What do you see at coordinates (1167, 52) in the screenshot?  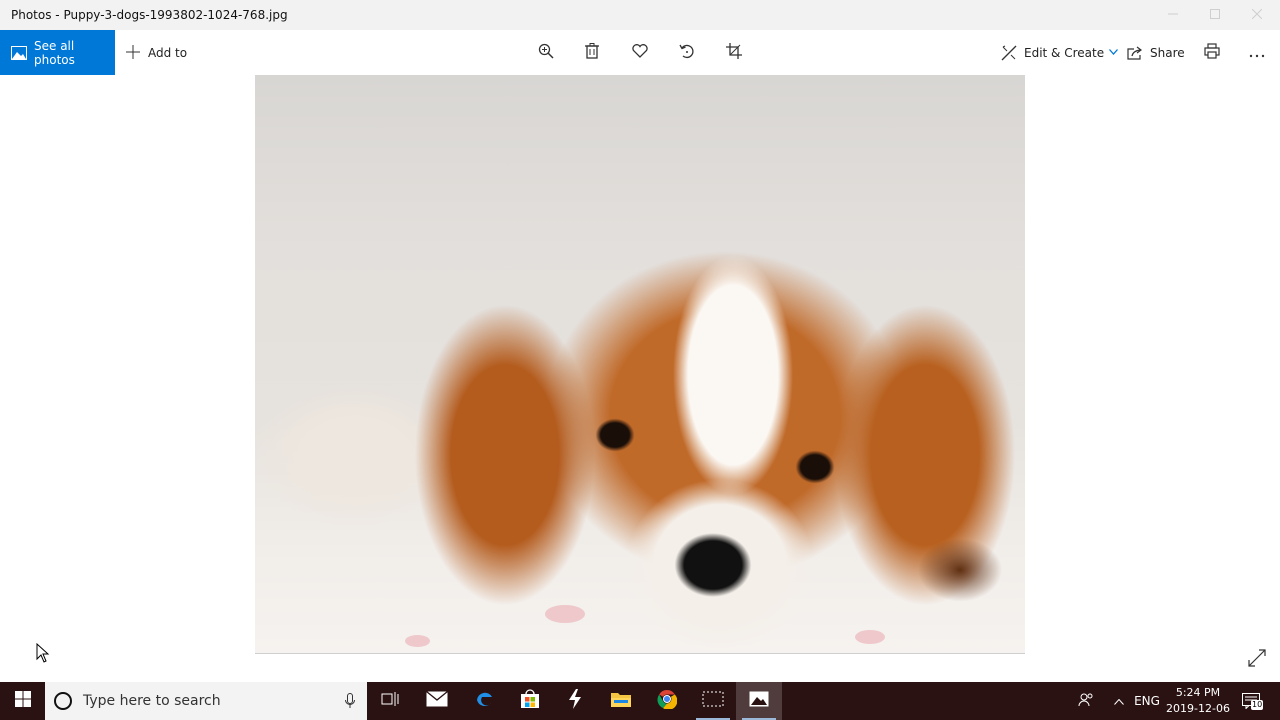 I see `share-label: Share` at bounding box center [1167, 52].